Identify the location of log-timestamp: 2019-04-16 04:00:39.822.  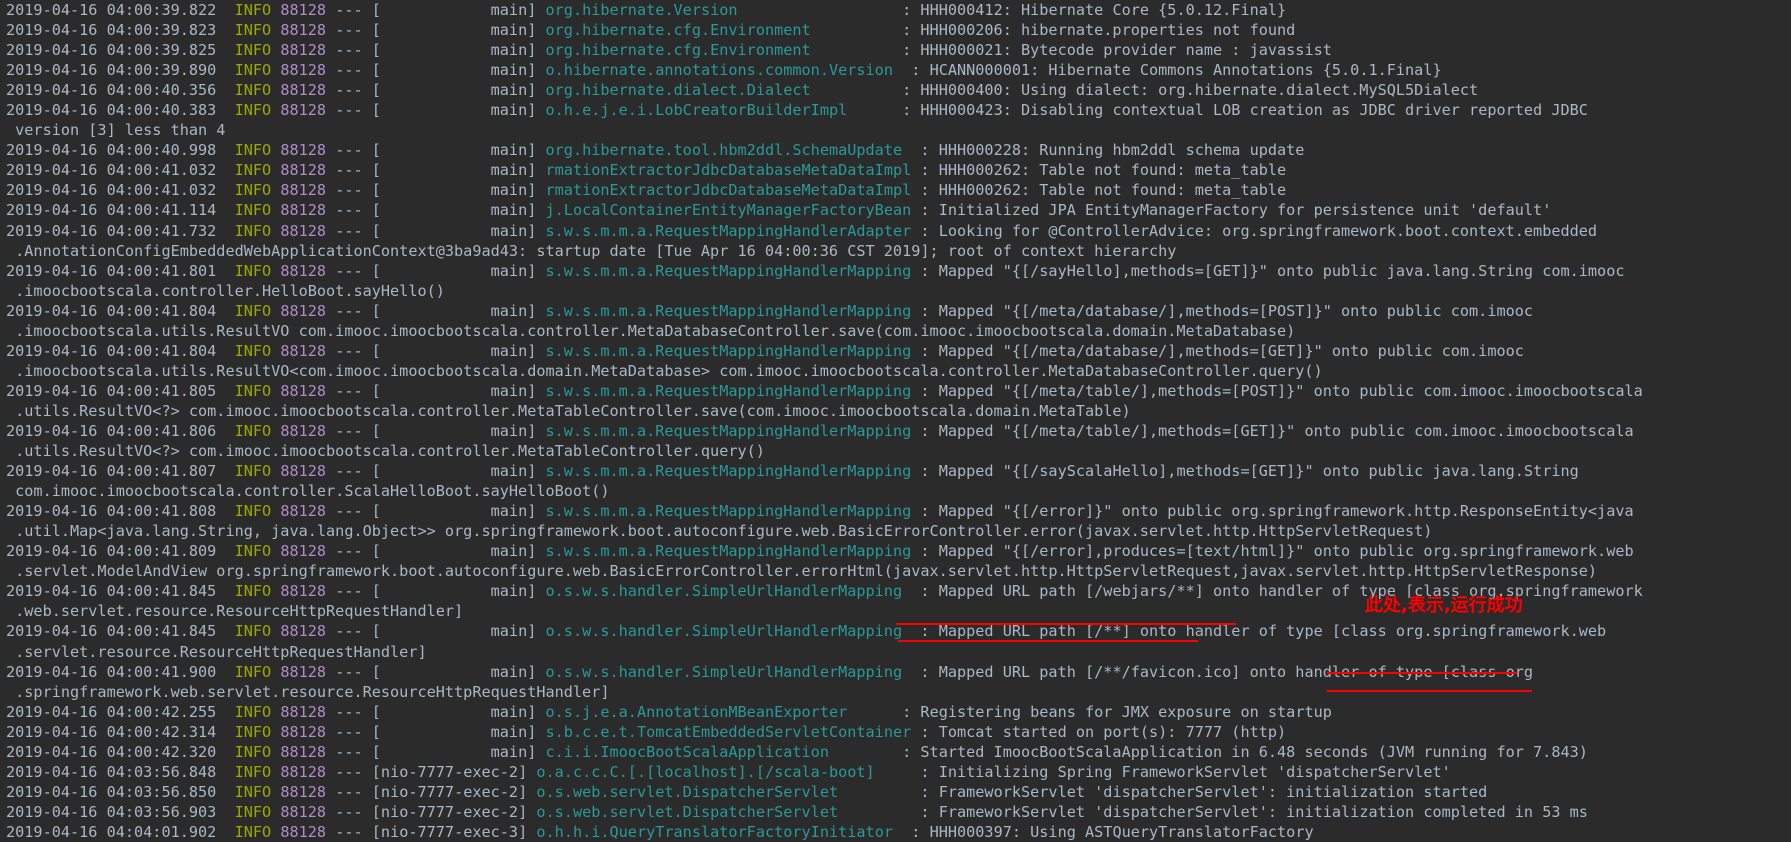
(120, 10).